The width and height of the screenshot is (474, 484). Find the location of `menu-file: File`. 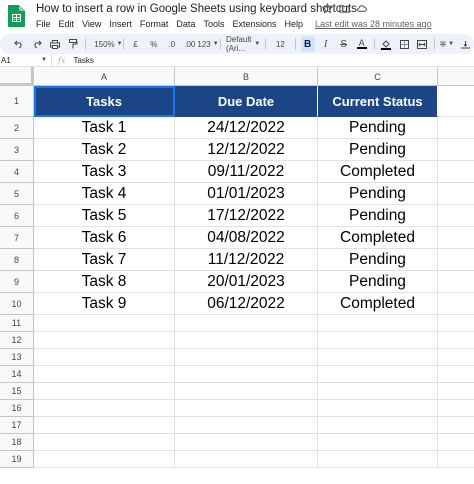

menu-file: File is located at coordinates (45, 24).